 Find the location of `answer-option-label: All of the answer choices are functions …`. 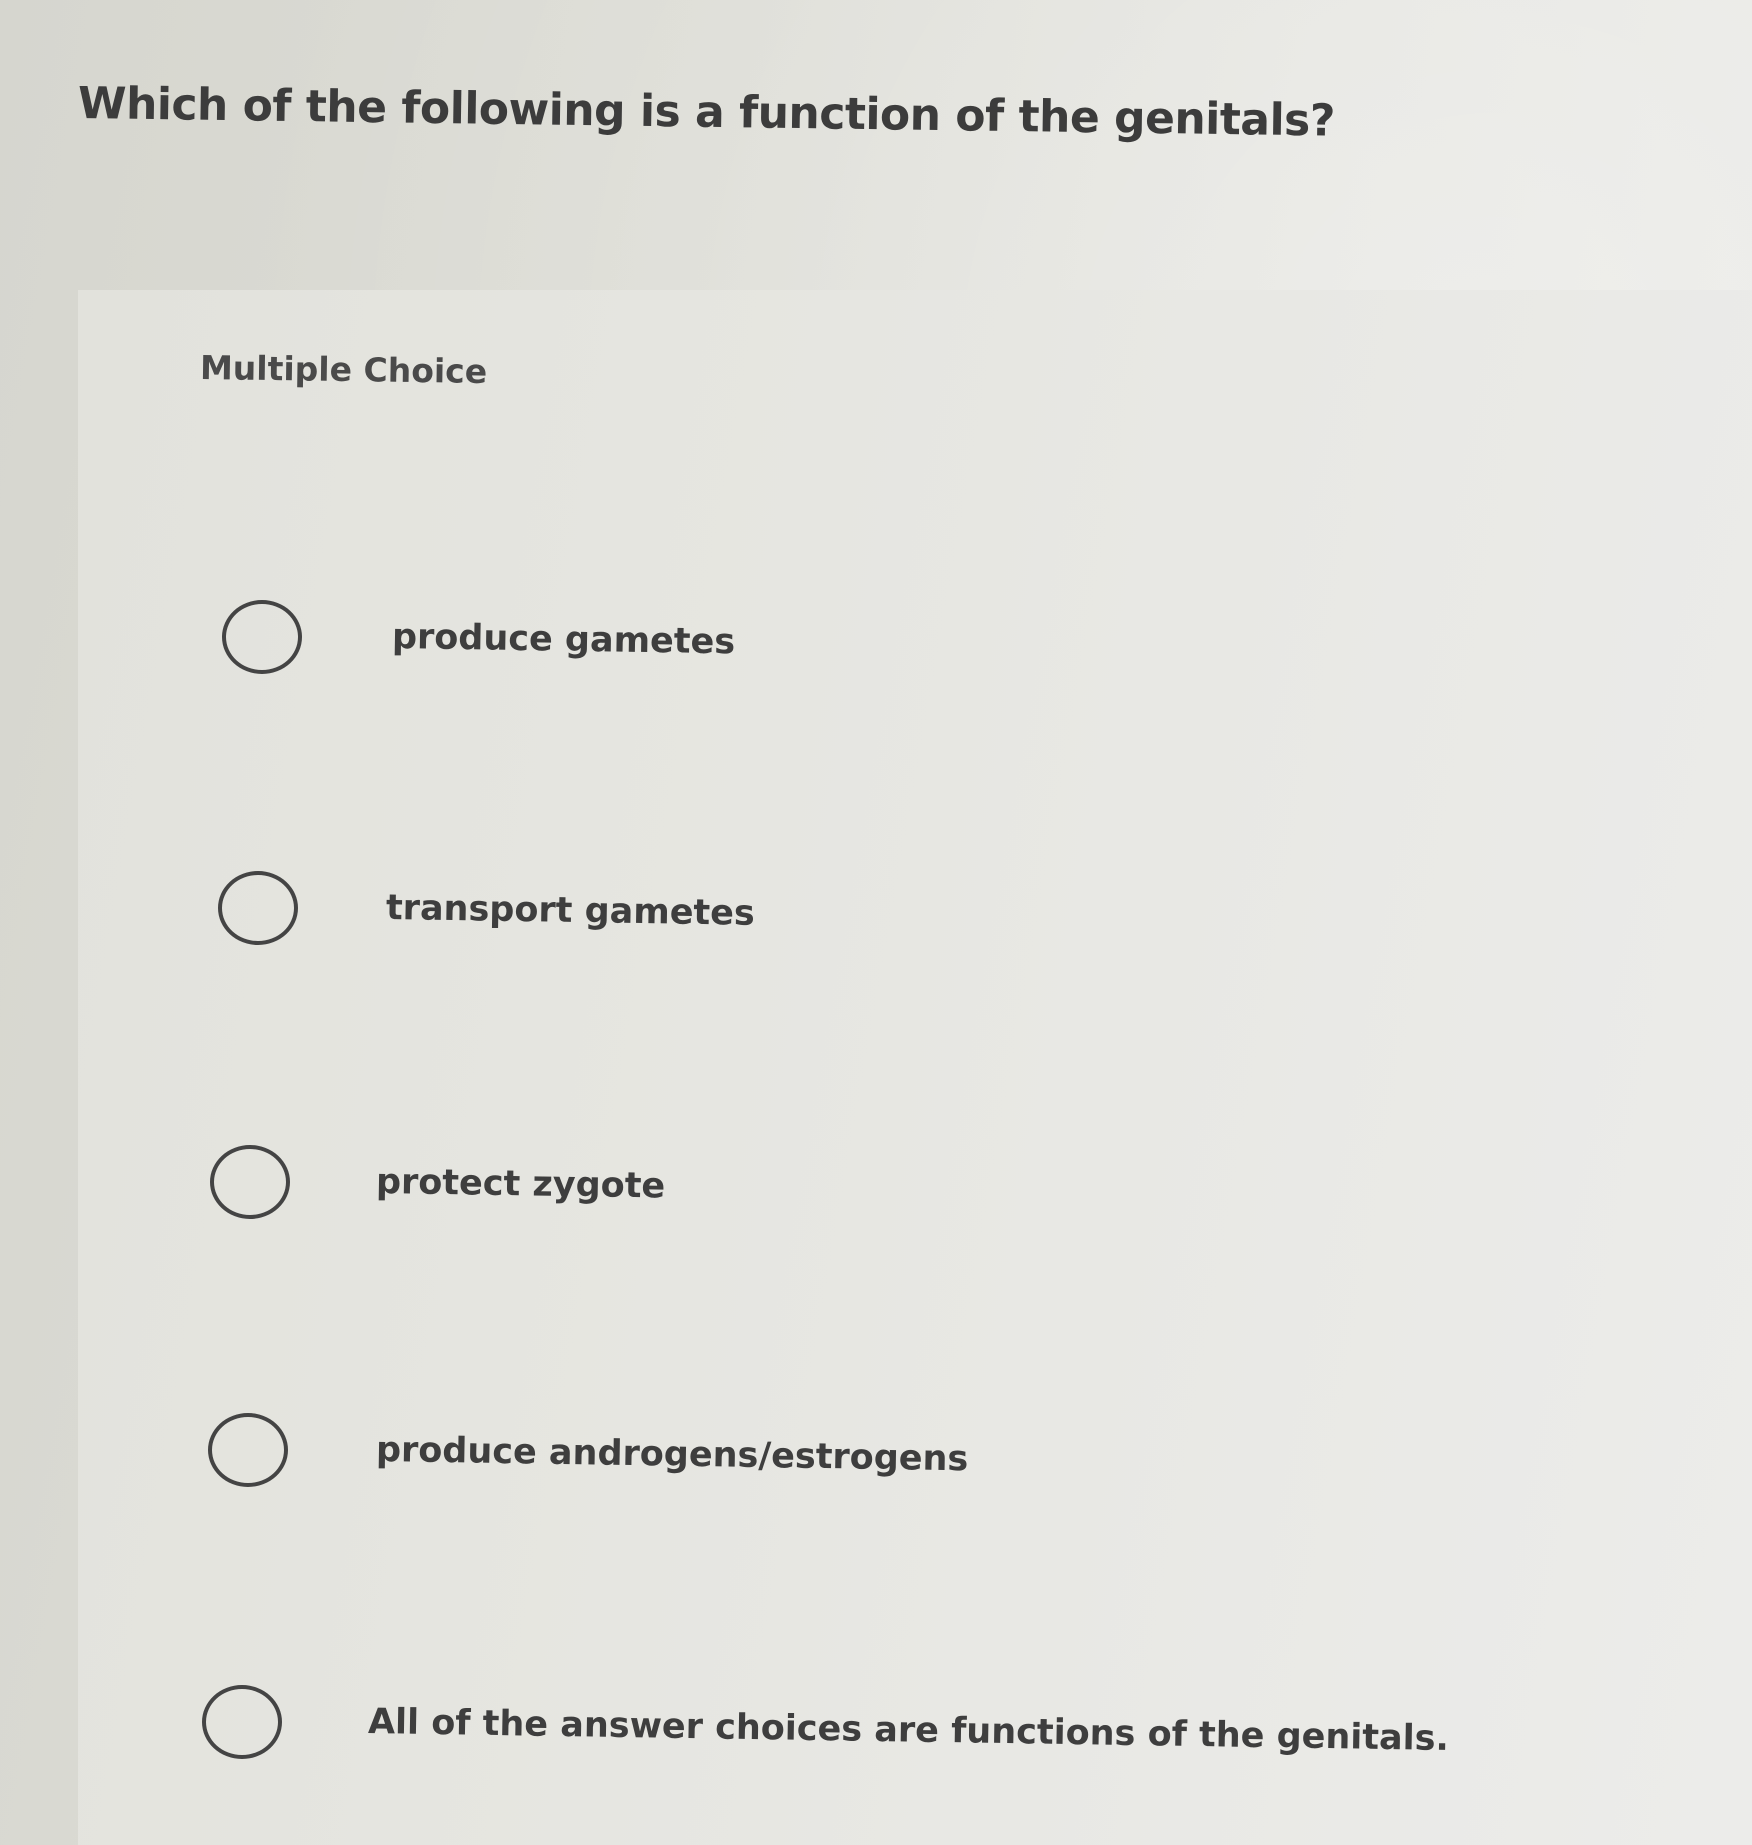

answer-option-label: All of the answer choices are functions … is located at coordinates (908, 1730).